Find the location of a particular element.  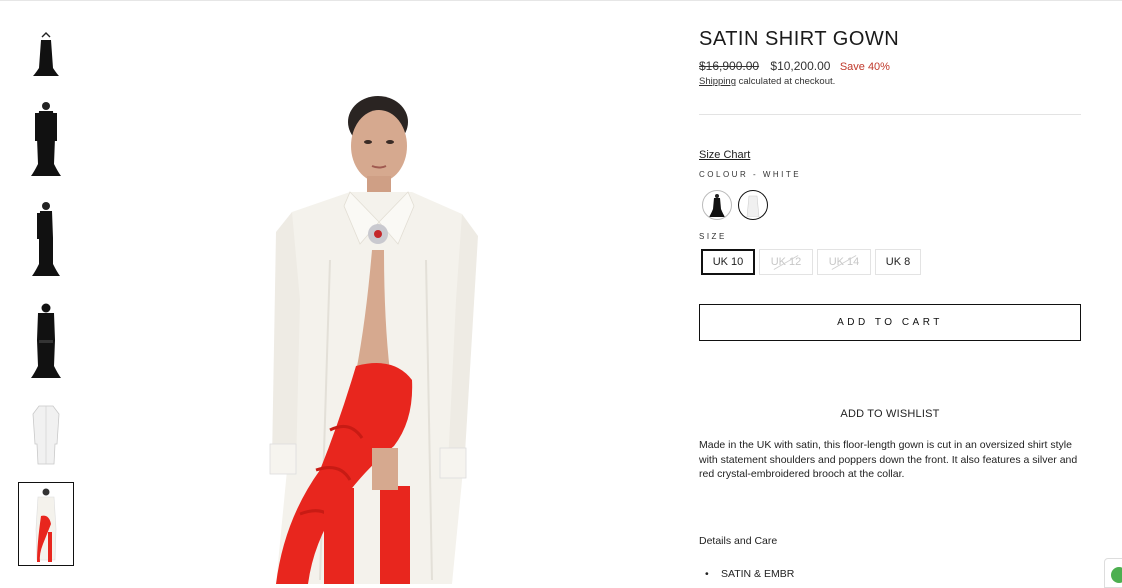

price-row: $16,900.00 $10,200.00 Save 40% is located at coordinates (794, 66).